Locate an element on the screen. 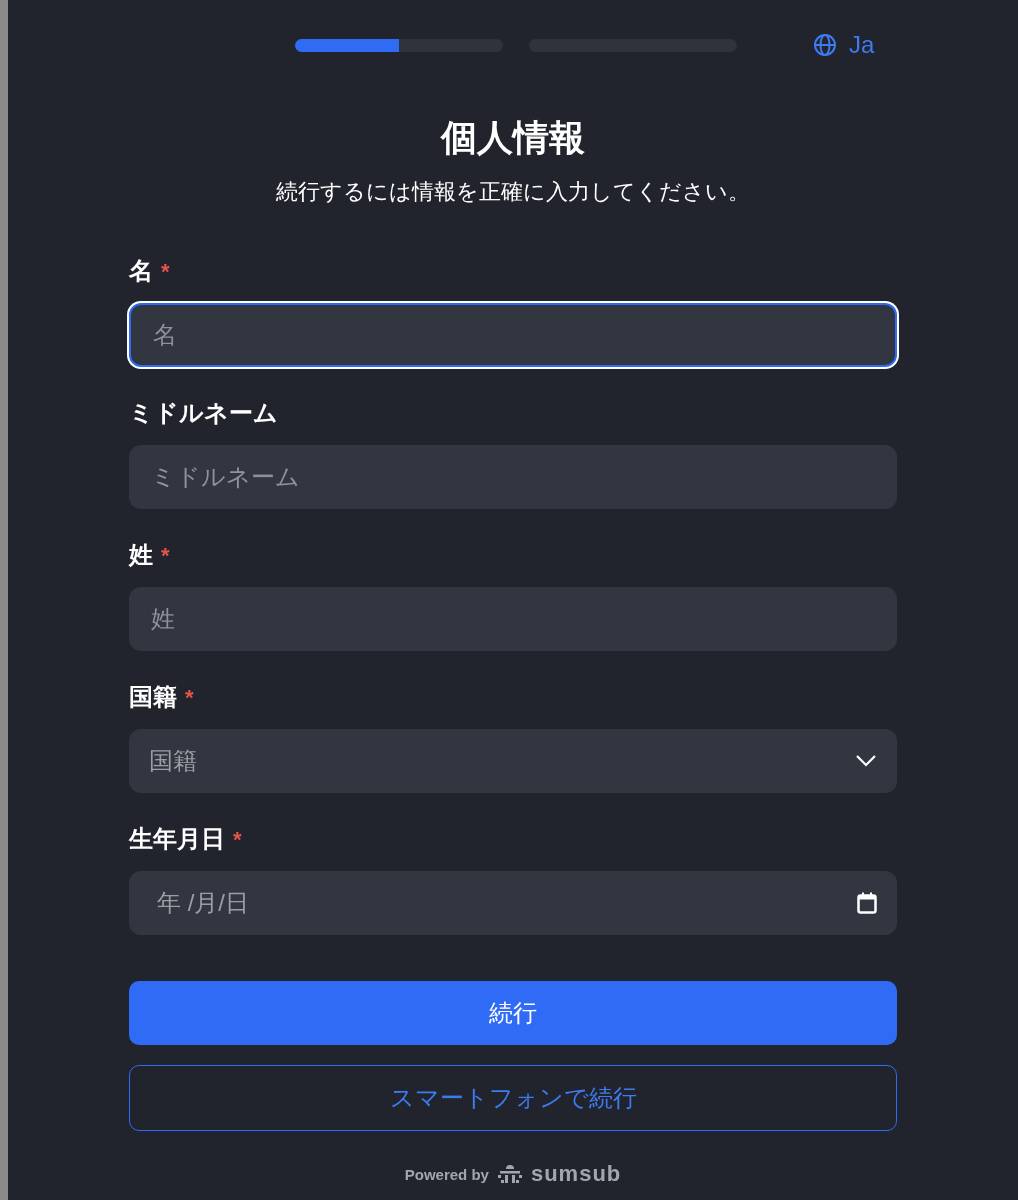 Image resolution: width=1018 pixels, height=1200 pixels. globe-icon is located at coordinates (825, 45).